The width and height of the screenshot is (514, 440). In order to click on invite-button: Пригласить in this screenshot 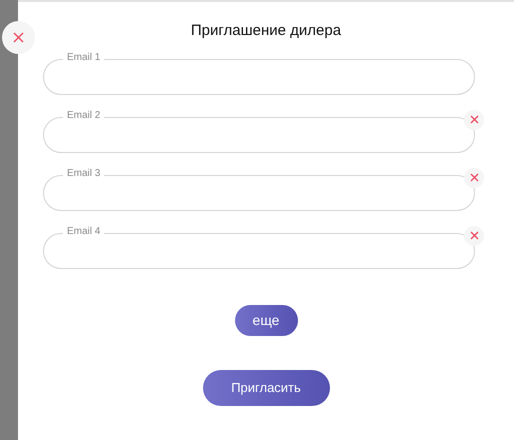, I will do `click(266, 388)`.